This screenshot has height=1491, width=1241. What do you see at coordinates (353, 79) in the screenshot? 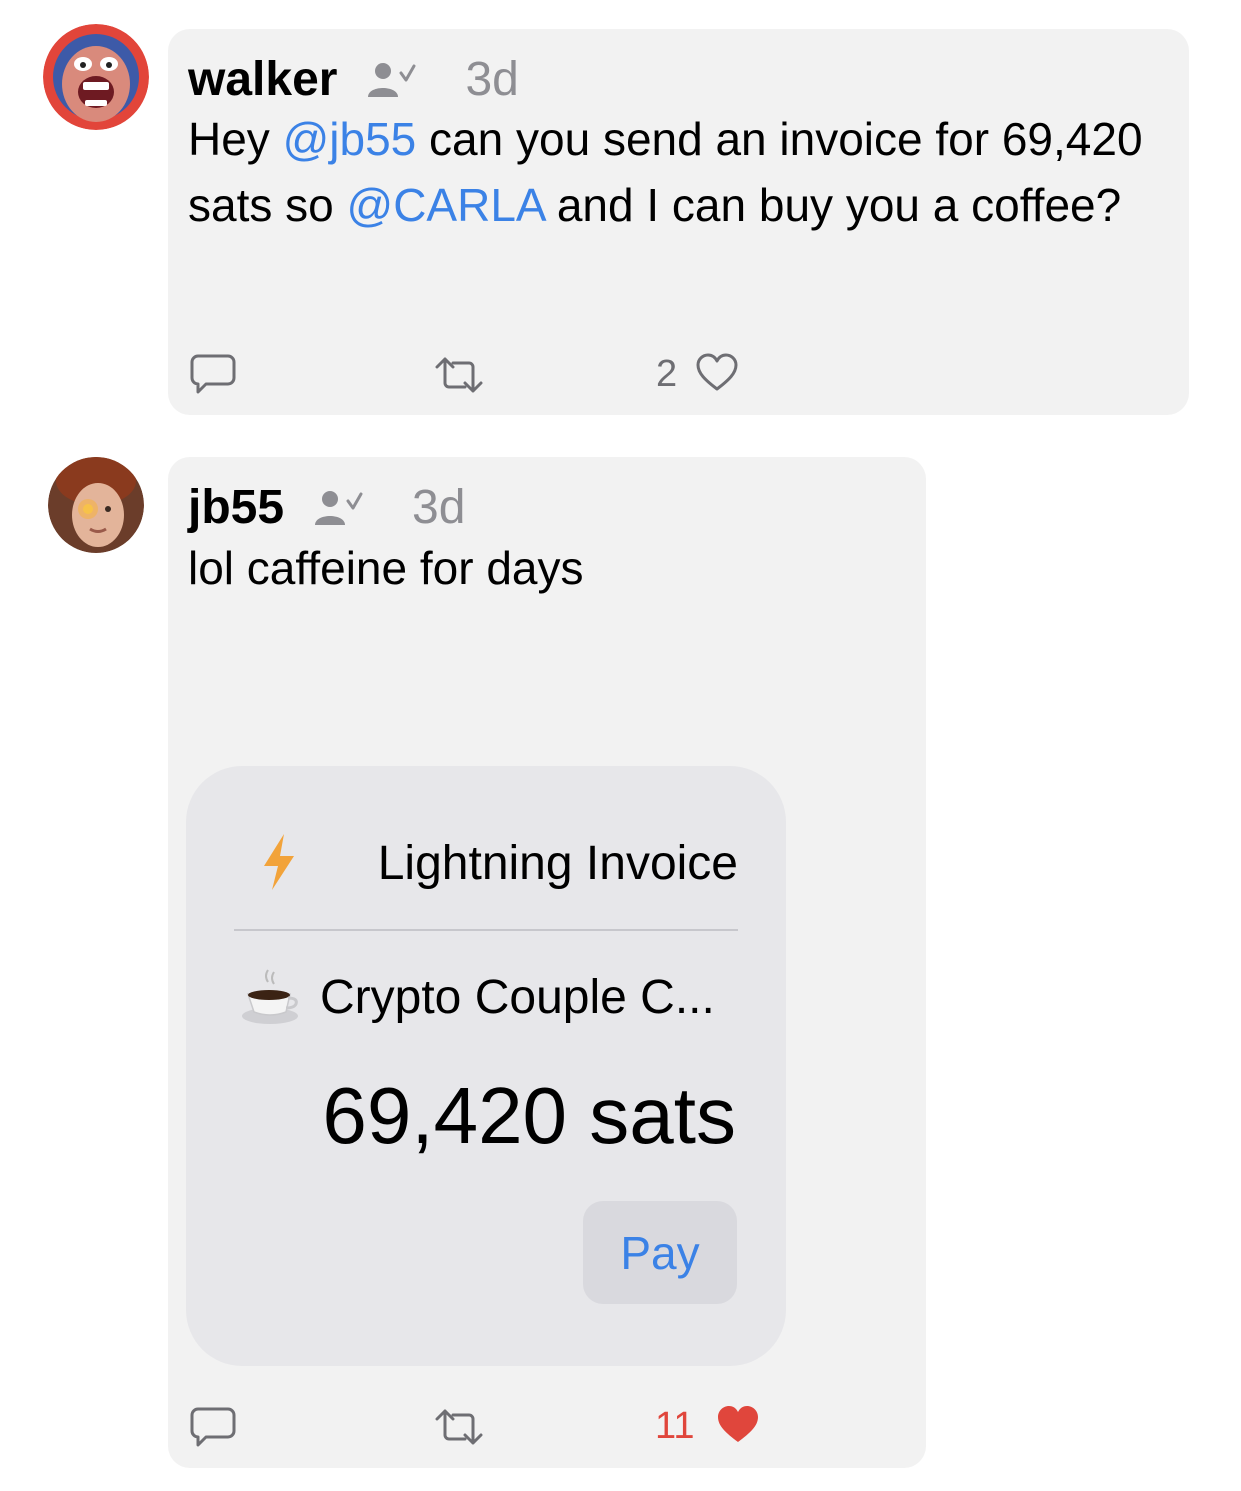
I see `post-header: walker 3d` at bounding box center [353, 79].